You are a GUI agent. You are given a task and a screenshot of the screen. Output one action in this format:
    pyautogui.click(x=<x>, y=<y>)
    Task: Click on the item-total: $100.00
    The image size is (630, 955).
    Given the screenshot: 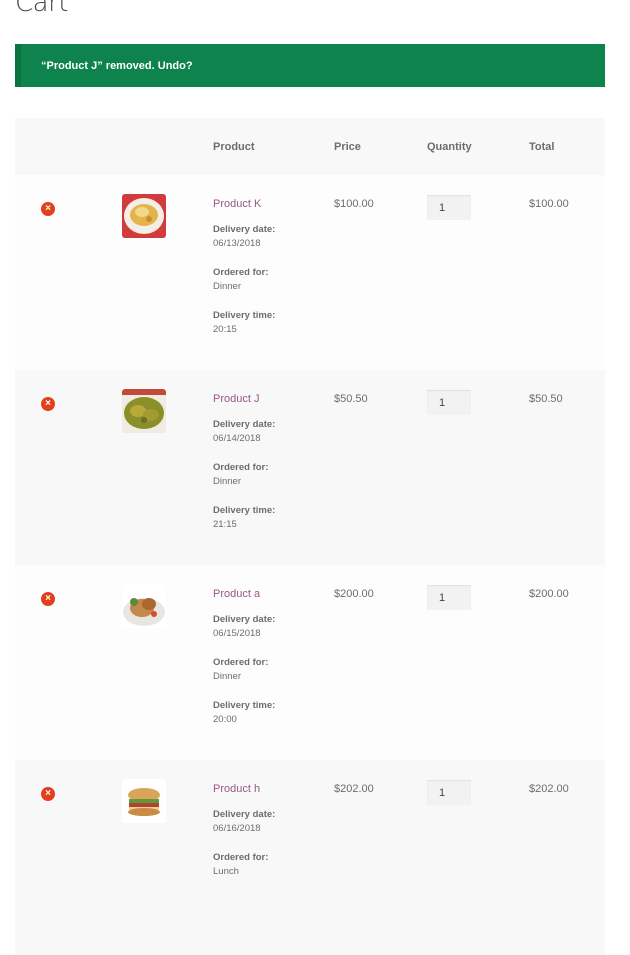 What is the action you would take?
    pyautogui.click(x=549, y=204)
    